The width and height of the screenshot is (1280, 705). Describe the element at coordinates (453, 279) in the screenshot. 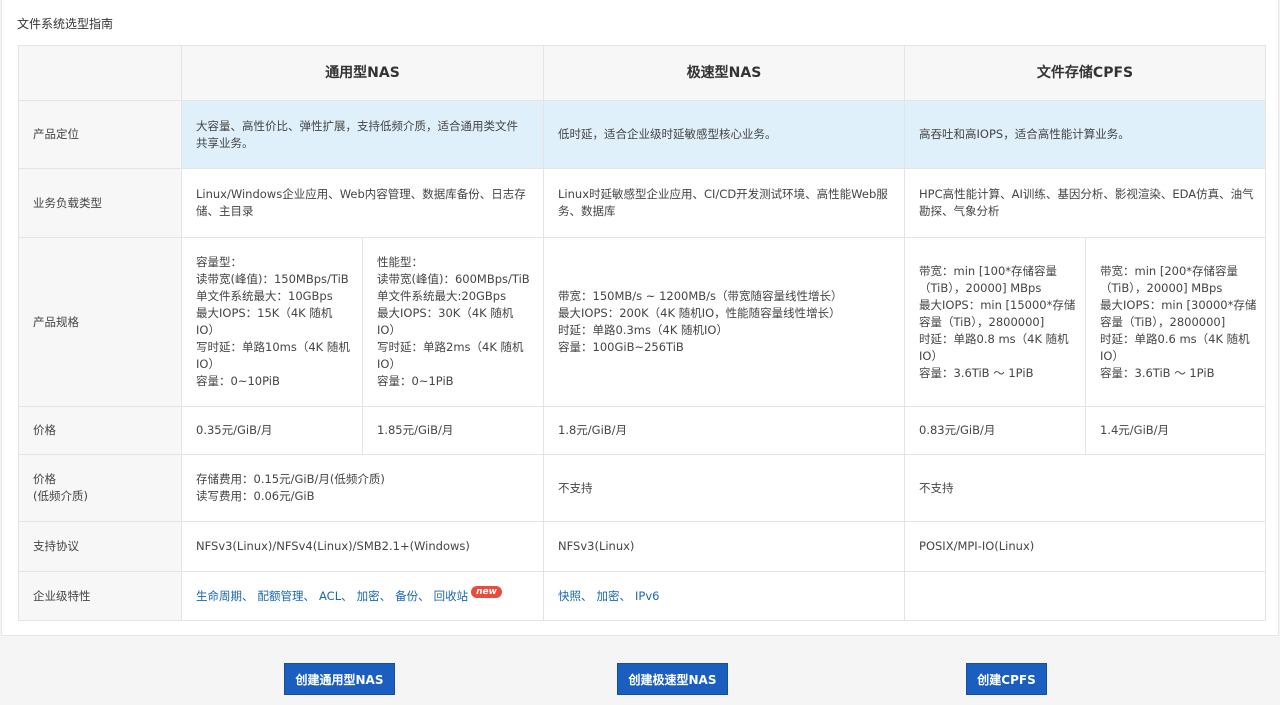

I see `cell-text: 读带宽(峰值)：600MBps/TiB` at that location.